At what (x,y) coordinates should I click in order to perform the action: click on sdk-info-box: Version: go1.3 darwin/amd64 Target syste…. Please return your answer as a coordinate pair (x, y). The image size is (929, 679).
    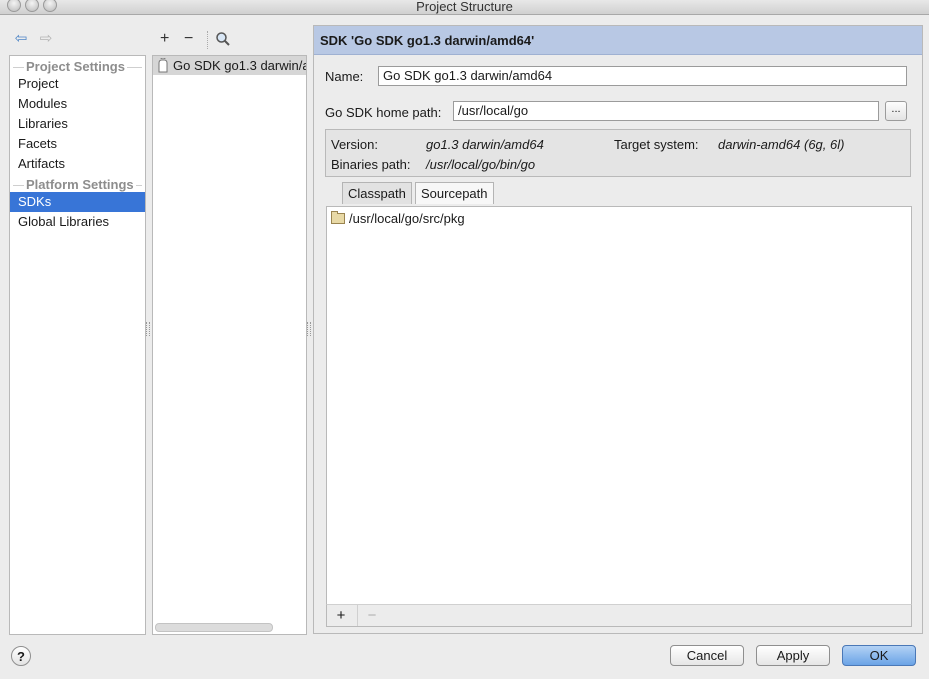
    Looking at the image, I should click on (618, 153).